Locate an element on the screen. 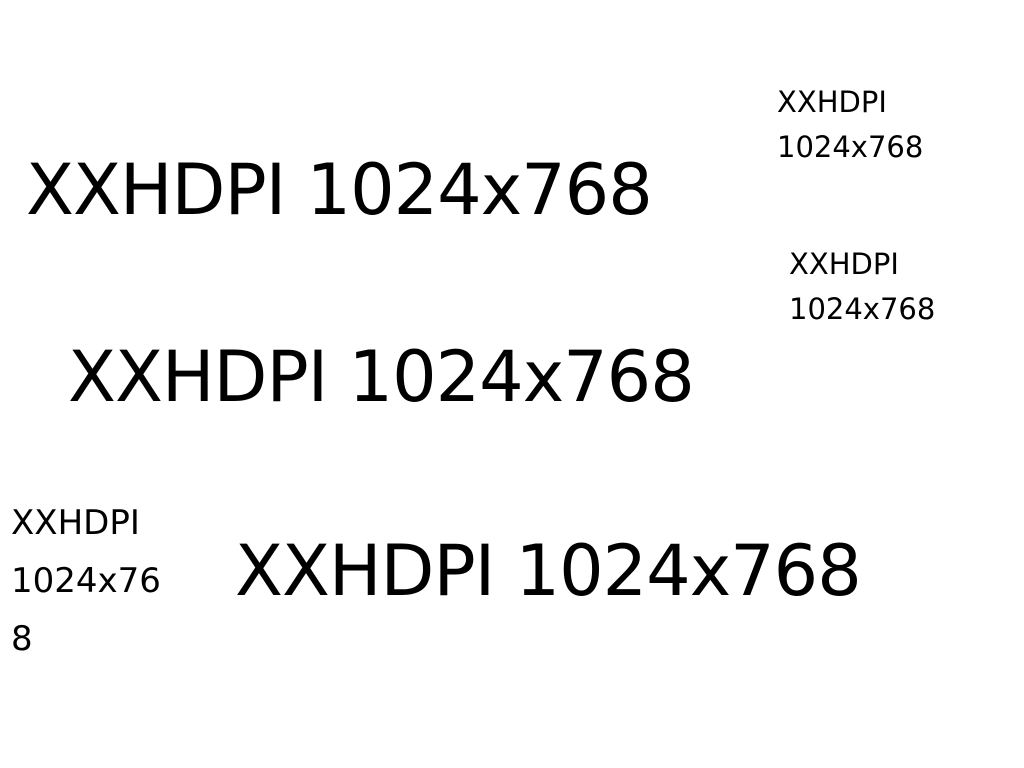 This screenshot has width=1024, height=768. resolution-label-wrapped-left: XXHDPI 1024x76 8 is located at coordinates (86, 581).